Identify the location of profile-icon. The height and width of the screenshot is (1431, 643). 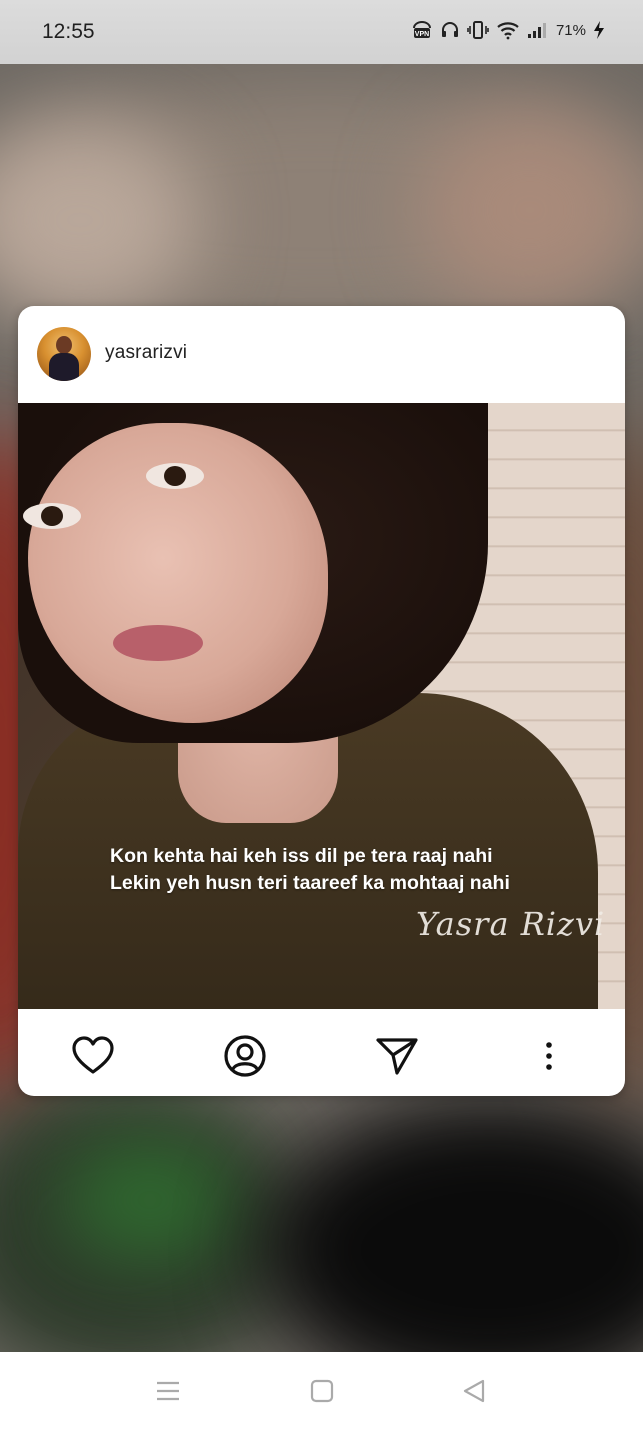
(245, 1056).